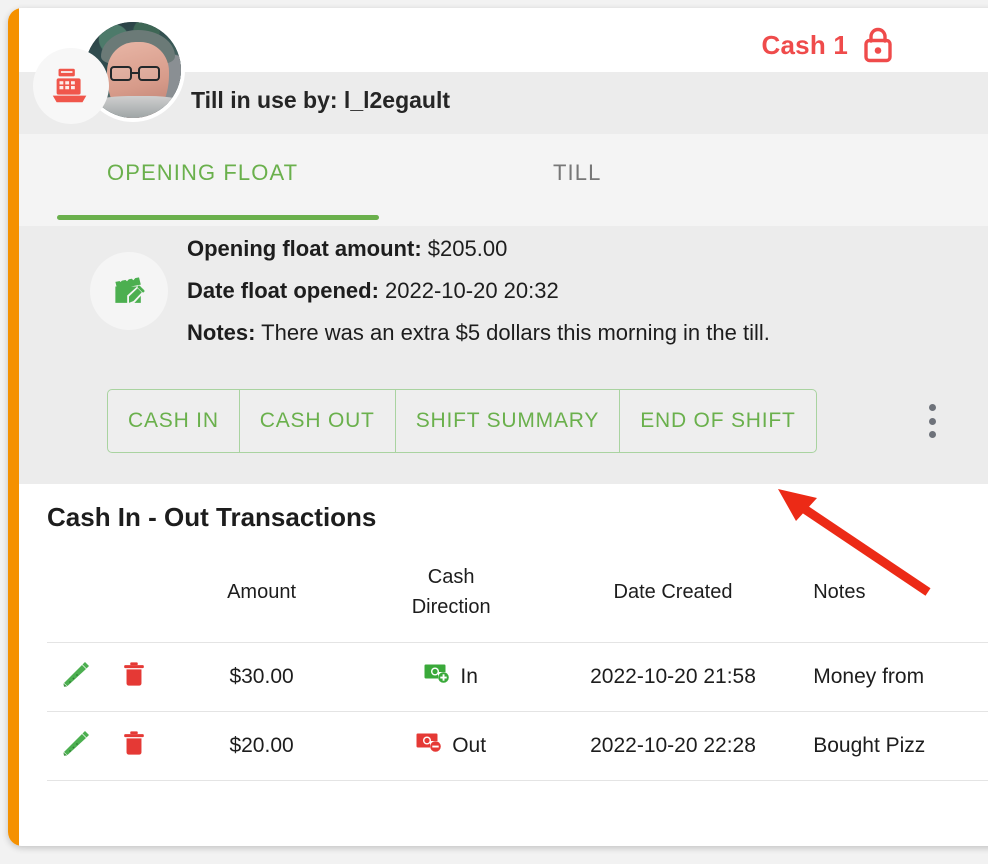 The height and width of the screenshot is (864, 988). Describe the element at coordinates (451, 677) in the screenshot. I see `row-direction-cell: In` at that location.